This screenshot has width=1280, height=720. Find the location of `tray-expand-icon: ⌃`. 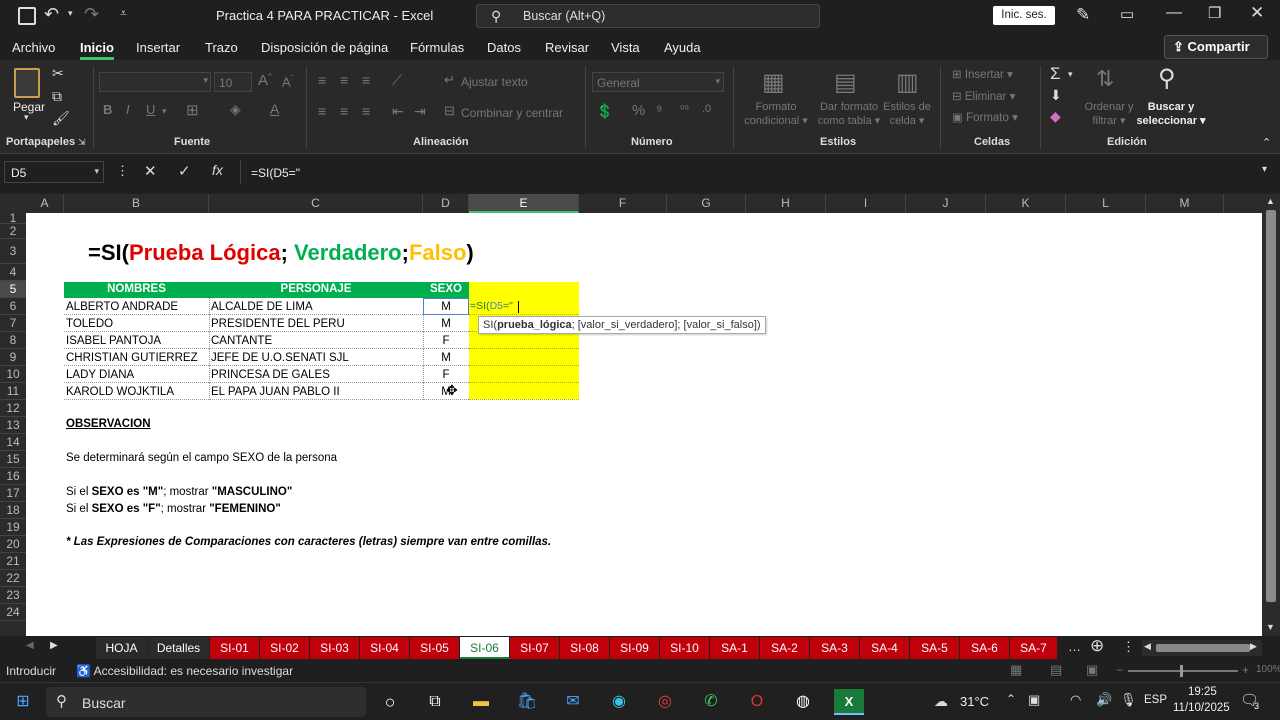

tray-expand-icon: ⌃ is located at coordinates (1011, 699).